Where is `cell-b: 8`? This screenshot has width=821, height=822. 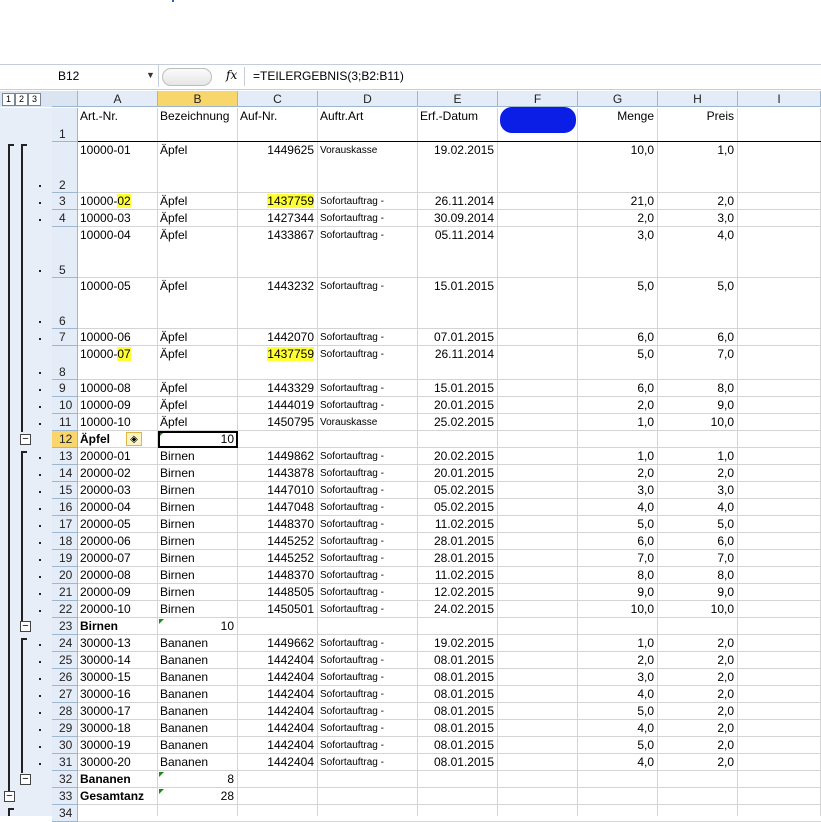 cell-b: 8 is located at coordinates (198, 779).